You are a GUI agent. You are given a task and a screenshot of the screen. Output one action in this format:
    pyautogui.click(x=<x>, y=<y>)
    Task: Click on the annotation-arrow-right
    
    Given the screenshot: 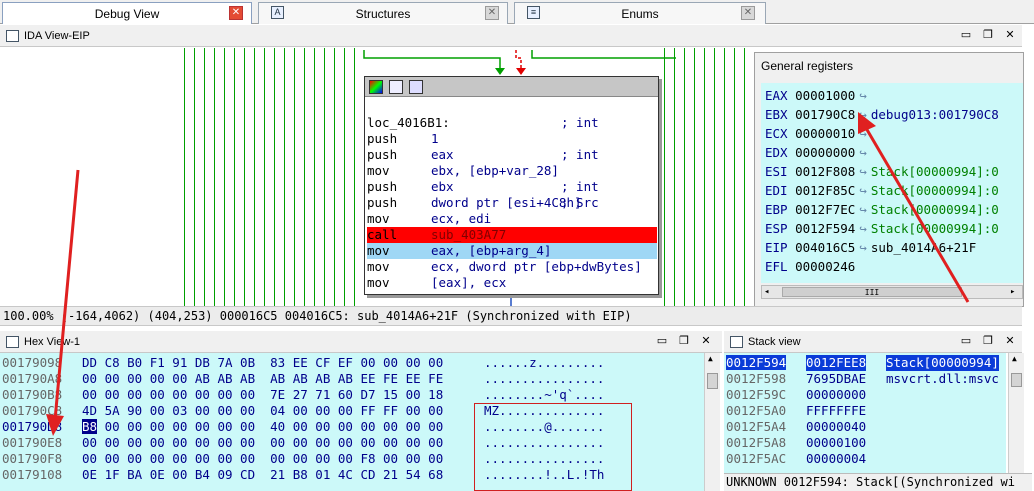 What is the action you would take?
    pyautogui.click(x=917, y=215)
    